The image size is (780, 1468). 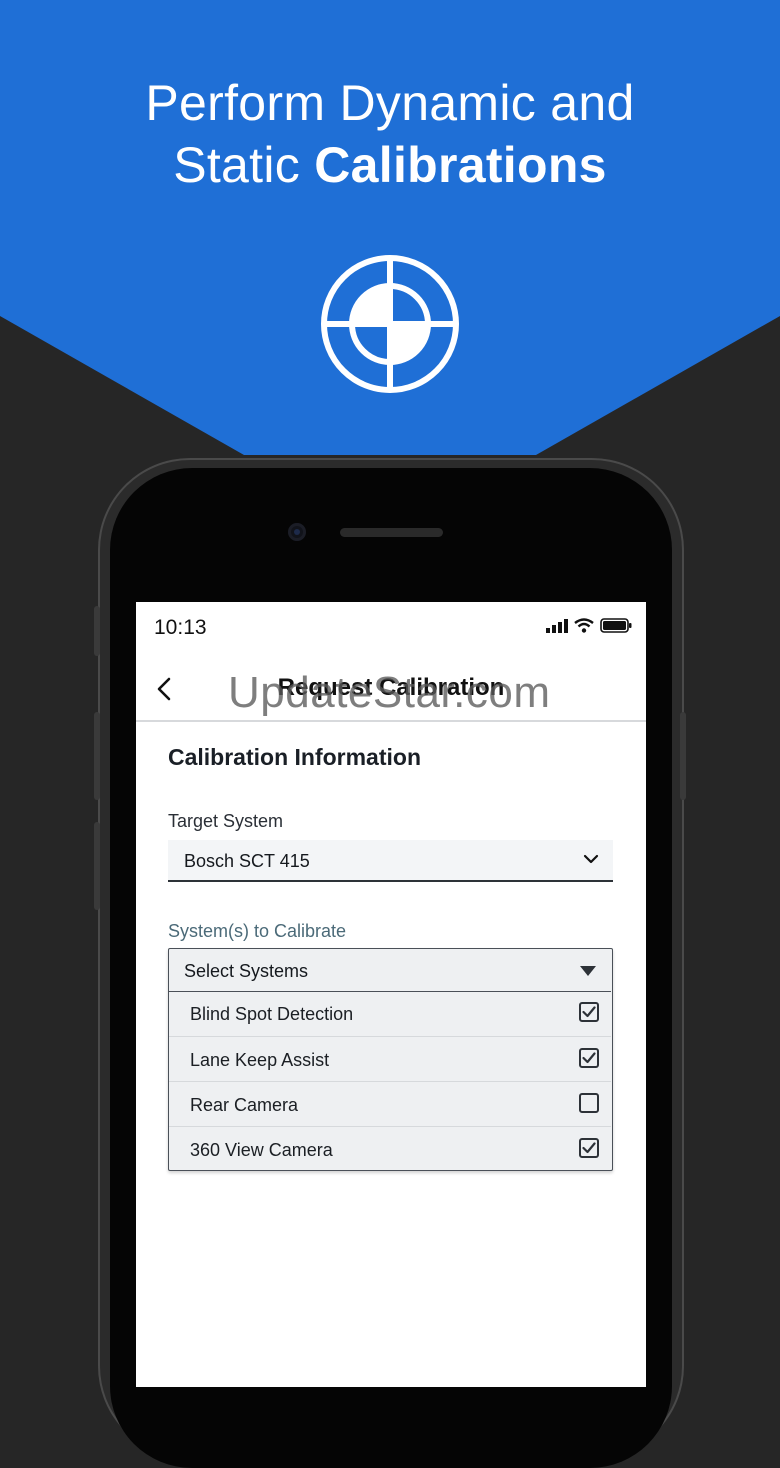 I want to click on system-option: Rear Camera, so click(x=390, y=1103).